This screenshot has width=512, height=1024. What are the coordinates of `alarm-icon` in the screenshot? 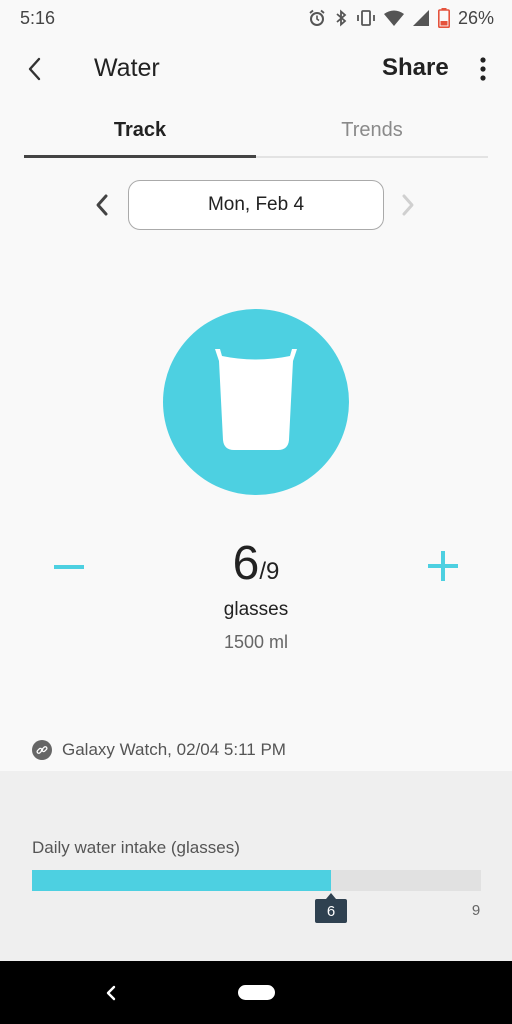 It's located at (317, 17).